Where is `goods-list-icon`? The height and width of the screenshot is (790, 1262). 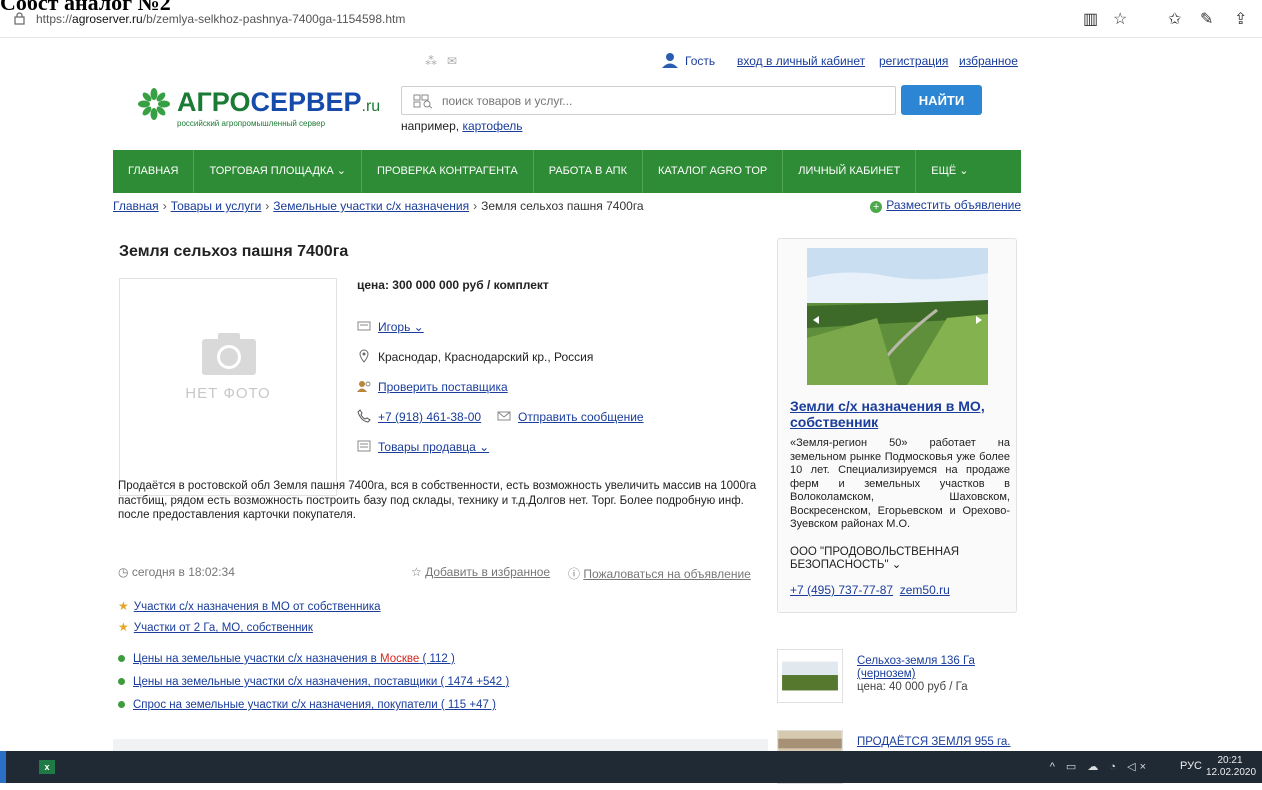 goods-list-icon is located at coordinates (364, 446).